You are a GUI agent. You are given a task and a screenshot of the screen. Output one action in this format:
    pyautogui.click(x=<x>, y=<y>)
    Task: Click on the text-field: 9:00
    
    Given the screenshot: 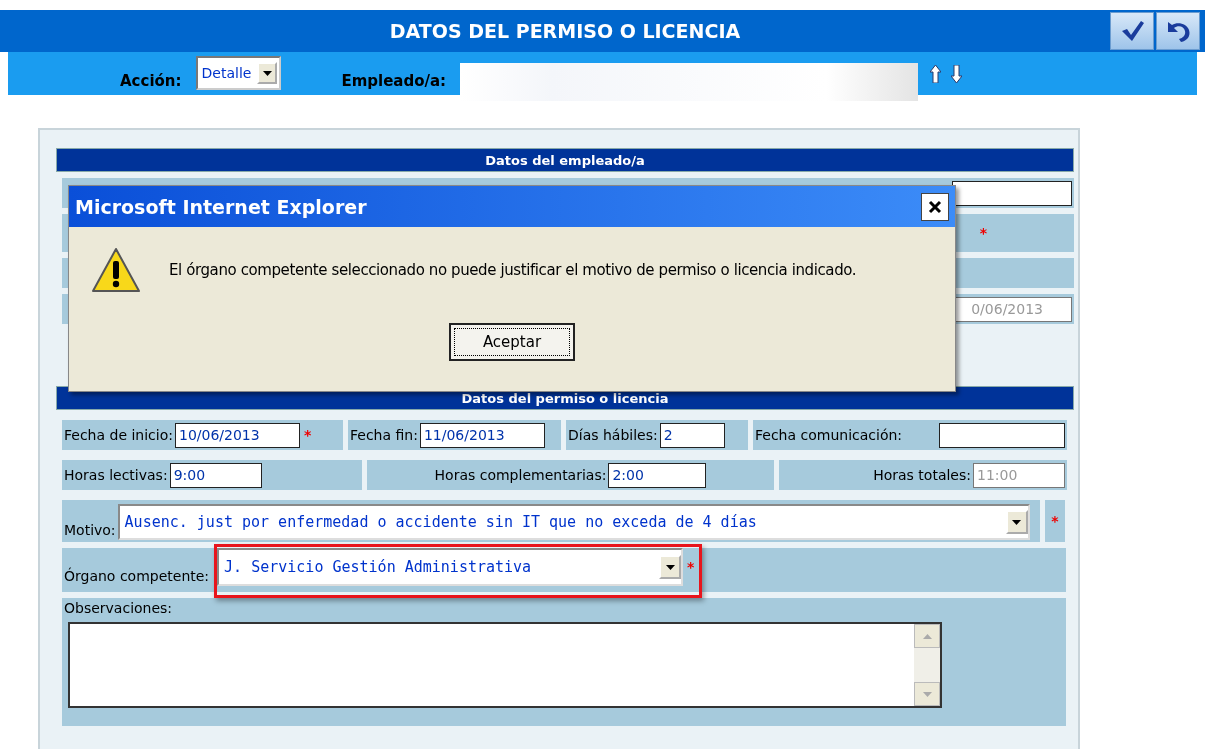 What is the action you would take?
    pyautogui.click(x=215, y=475)
    